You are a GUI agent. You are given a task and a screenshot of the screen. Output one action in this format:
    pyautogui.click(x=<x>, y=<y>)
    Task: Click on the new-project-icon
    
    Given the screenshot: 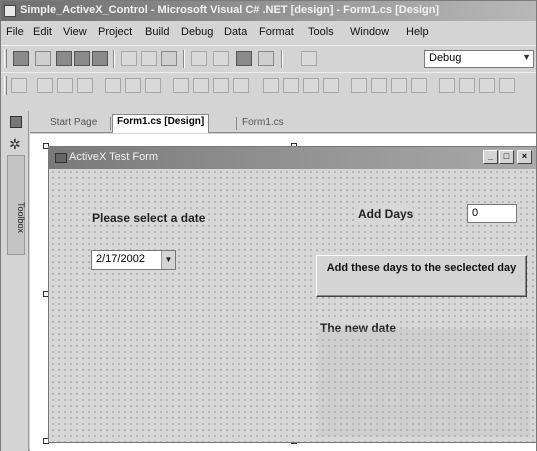 What is the action you would take?
    pyautogui.click(x=21, y=58)
    